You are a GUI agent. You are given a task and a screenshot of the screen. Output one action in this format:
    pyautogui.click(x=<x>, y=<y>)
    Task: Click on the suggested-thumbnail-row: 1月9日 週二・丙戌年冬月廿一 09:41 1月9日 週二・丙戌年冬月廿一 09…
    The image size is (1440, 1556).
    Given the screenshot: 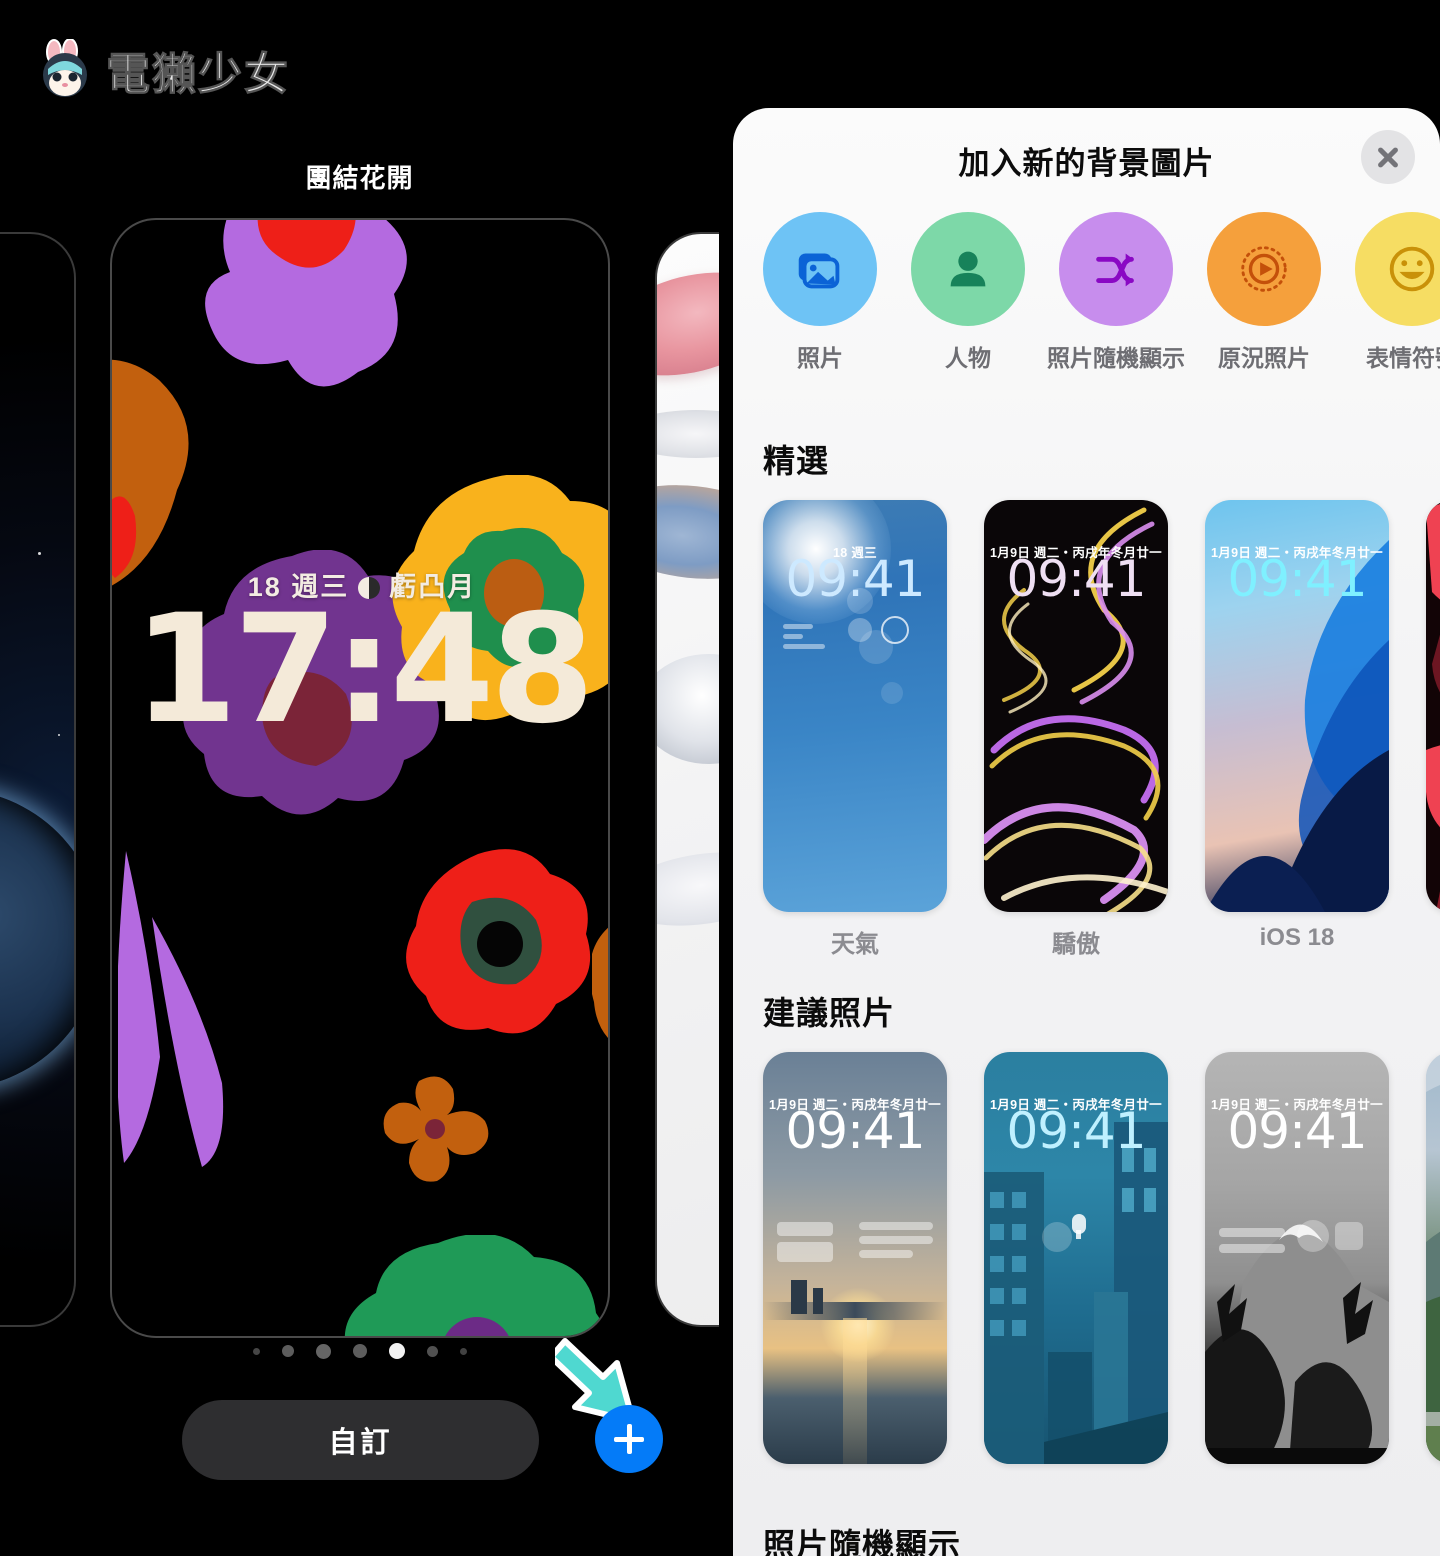 What is the action you would take?
    pyautogui.click(x=1101, y=1264)
    